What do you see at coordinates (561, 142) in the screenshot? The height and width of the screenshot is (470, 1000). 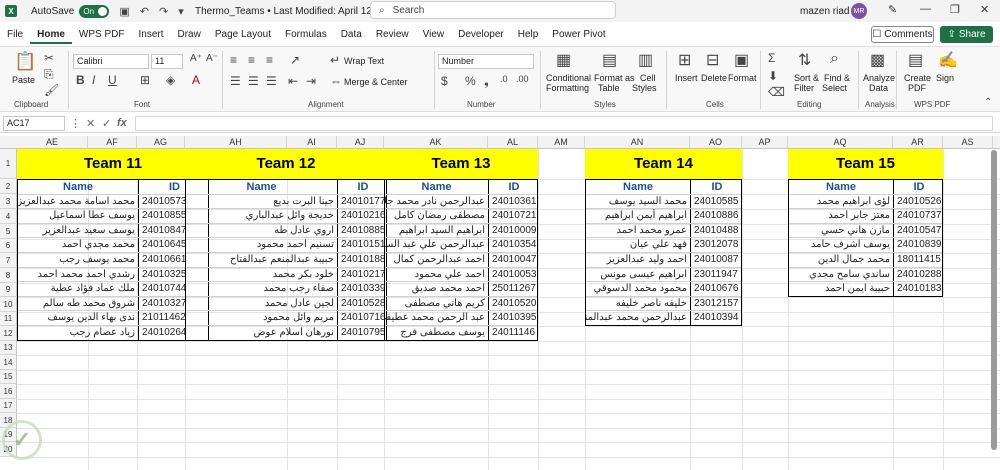 I see `column-header: AM` at bounding box center [561, 142].